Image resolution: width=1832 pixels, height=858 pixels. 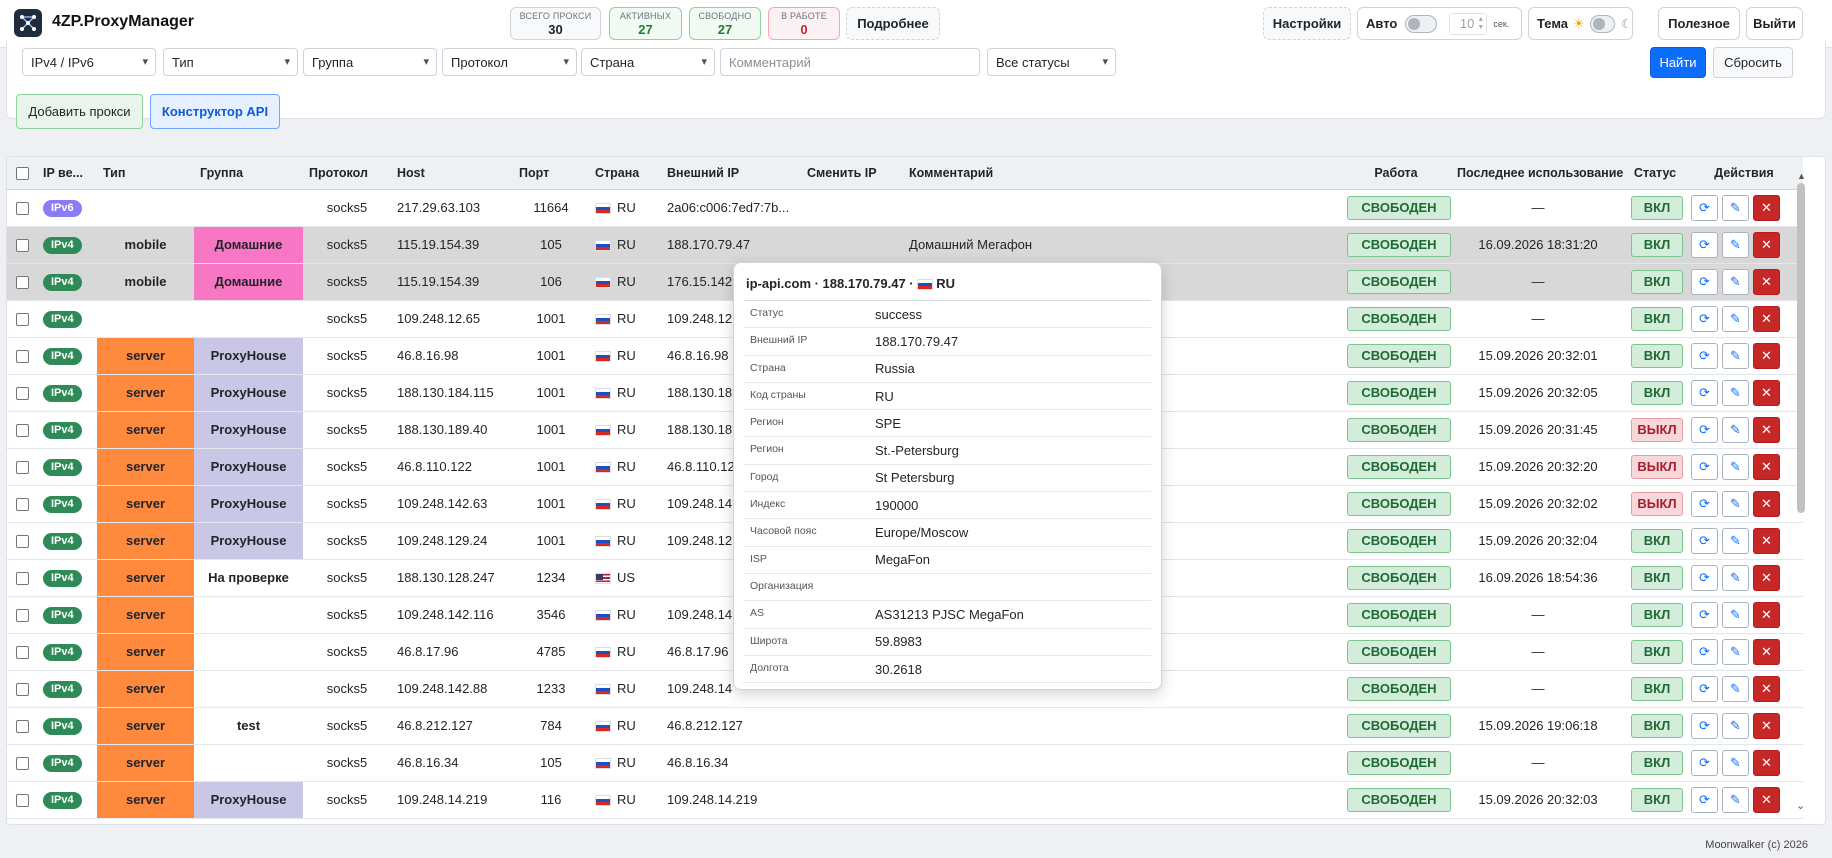 What do you see at coordinates (731, 726) in the screenshot?
I see `external-ip-cell: 46.8.212.127` at bounding box center [731, 726].